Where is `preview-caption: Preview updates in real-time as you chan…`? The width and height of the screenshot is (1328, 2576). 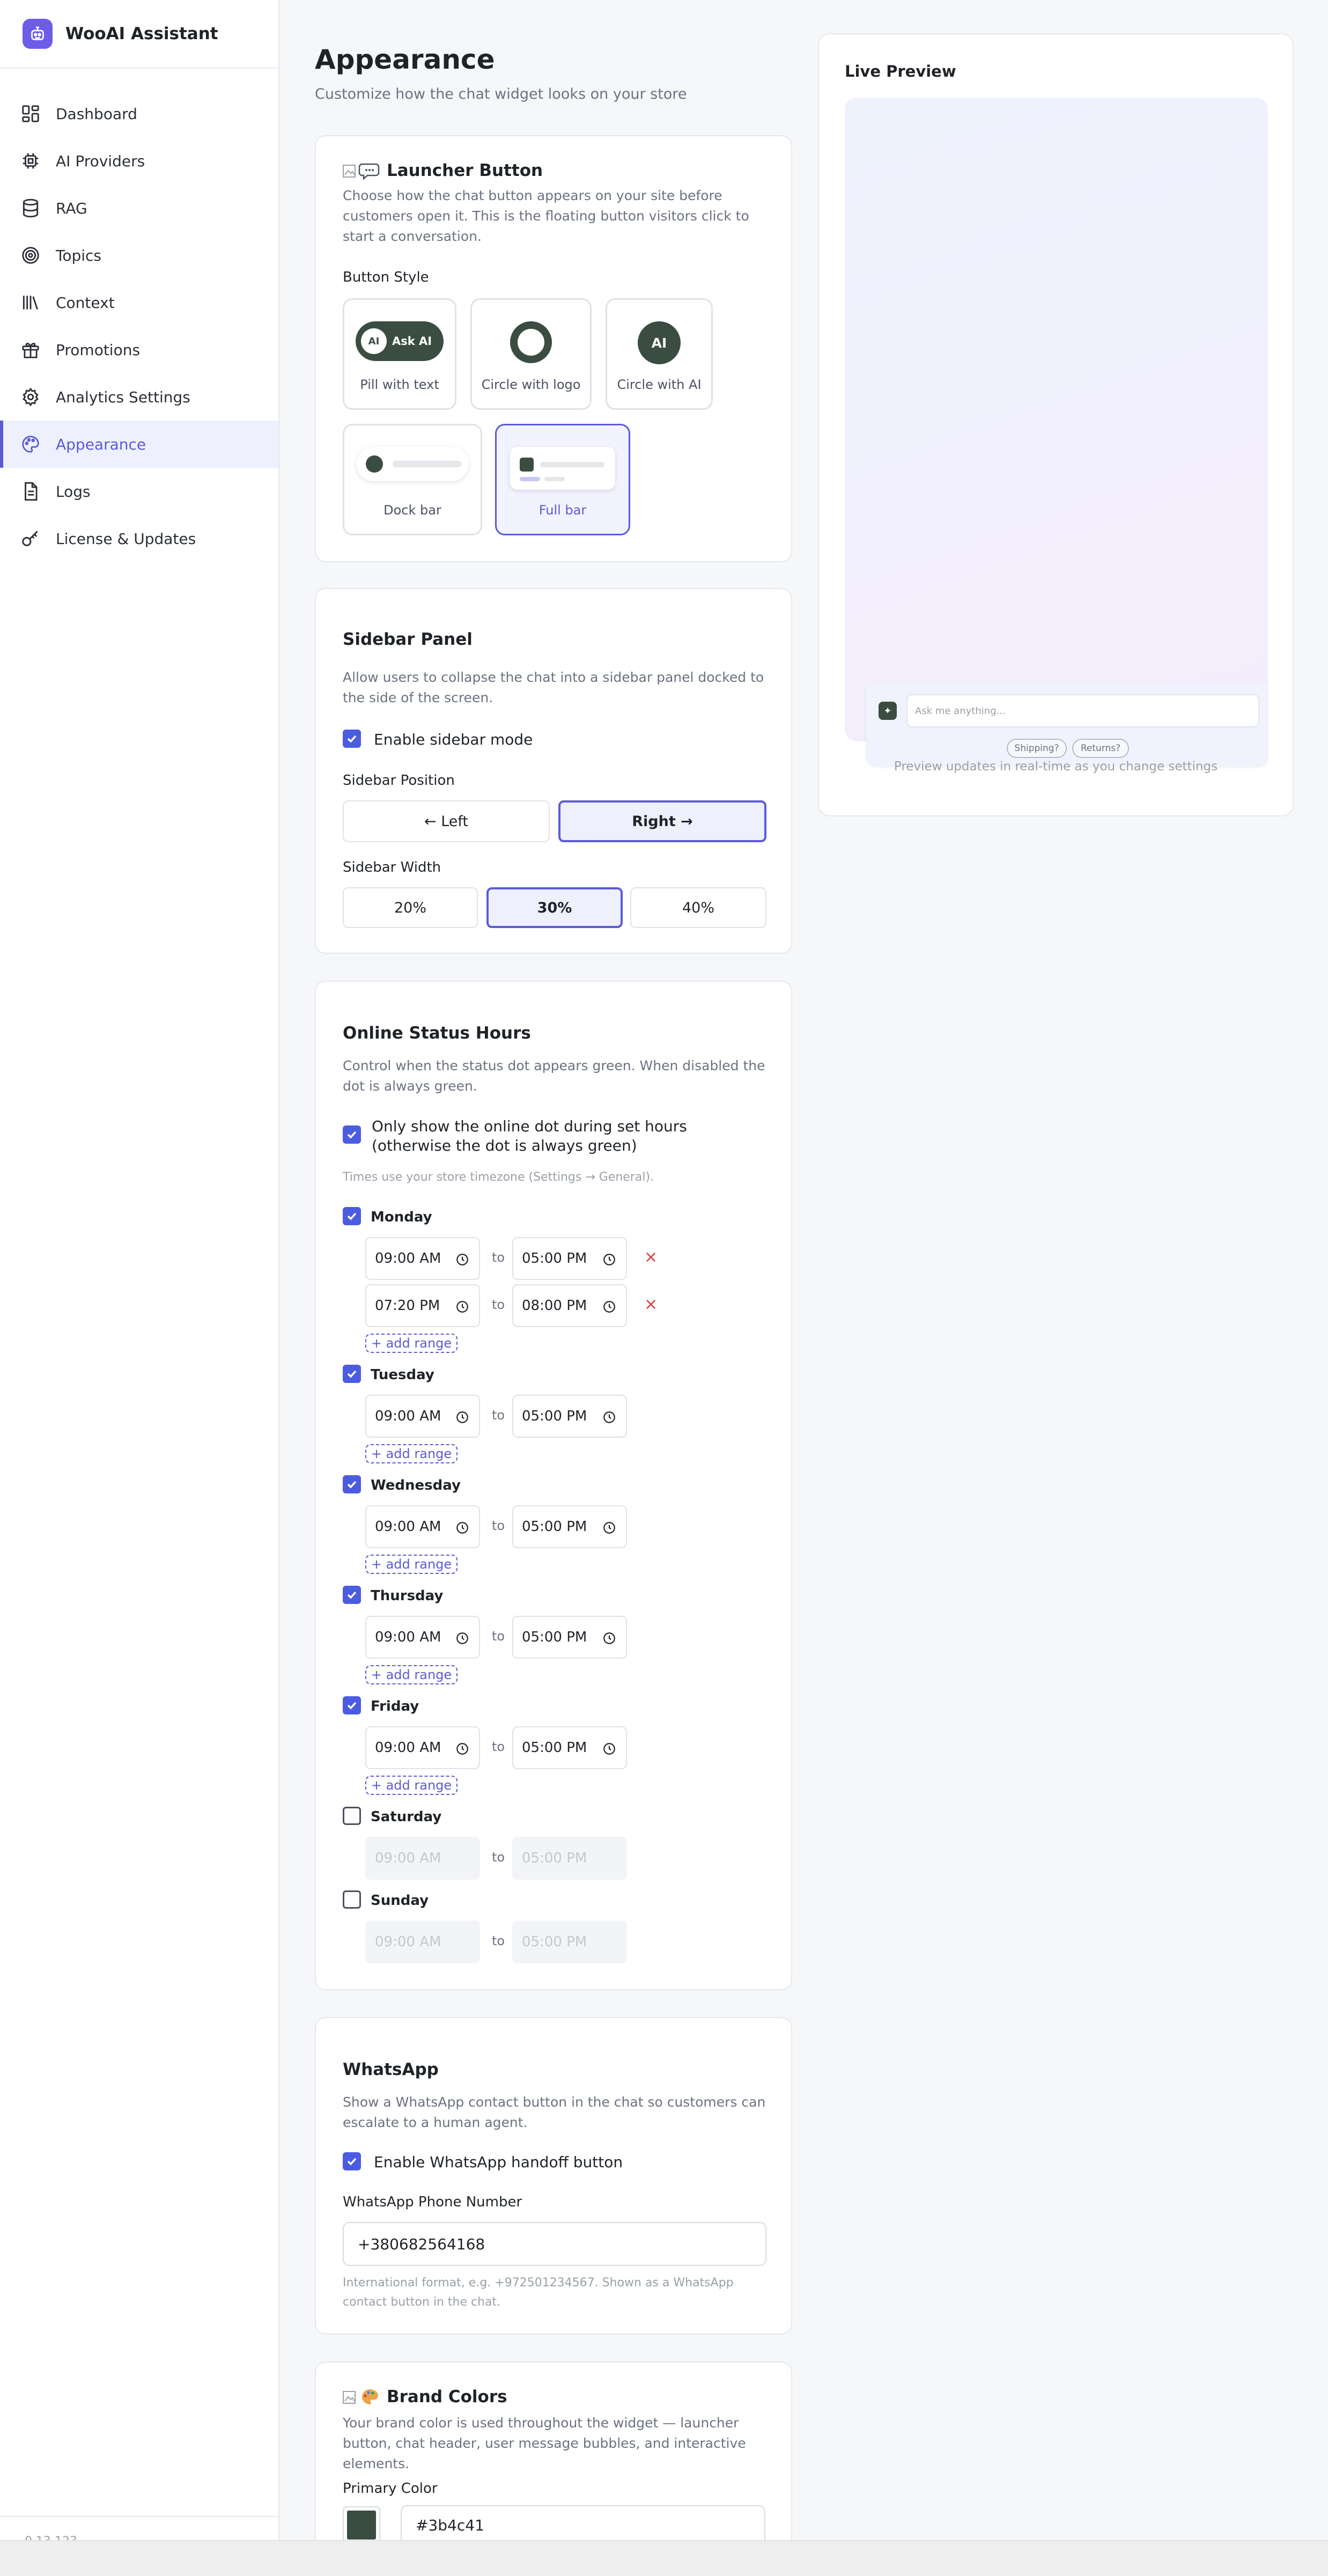
preview-caption: Preview updates in real-time as you chan… is located at coordinates (1056, 767).